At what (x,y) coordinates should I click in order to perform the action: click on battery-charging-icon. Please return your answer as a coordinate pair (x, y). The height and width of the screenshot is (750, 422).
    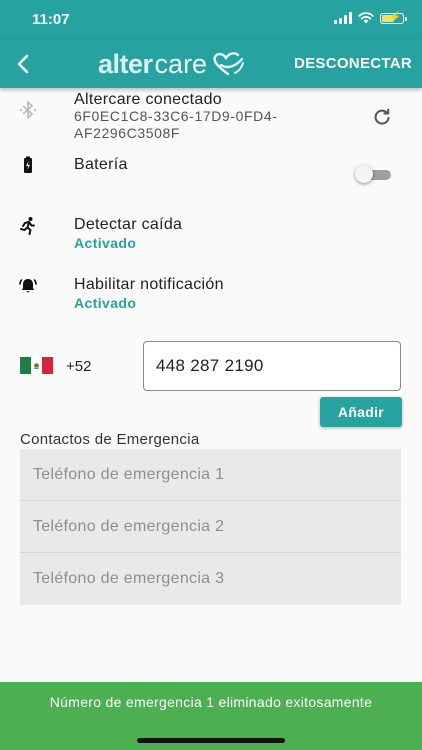
    Looking at the image, I should click on (28, 164).